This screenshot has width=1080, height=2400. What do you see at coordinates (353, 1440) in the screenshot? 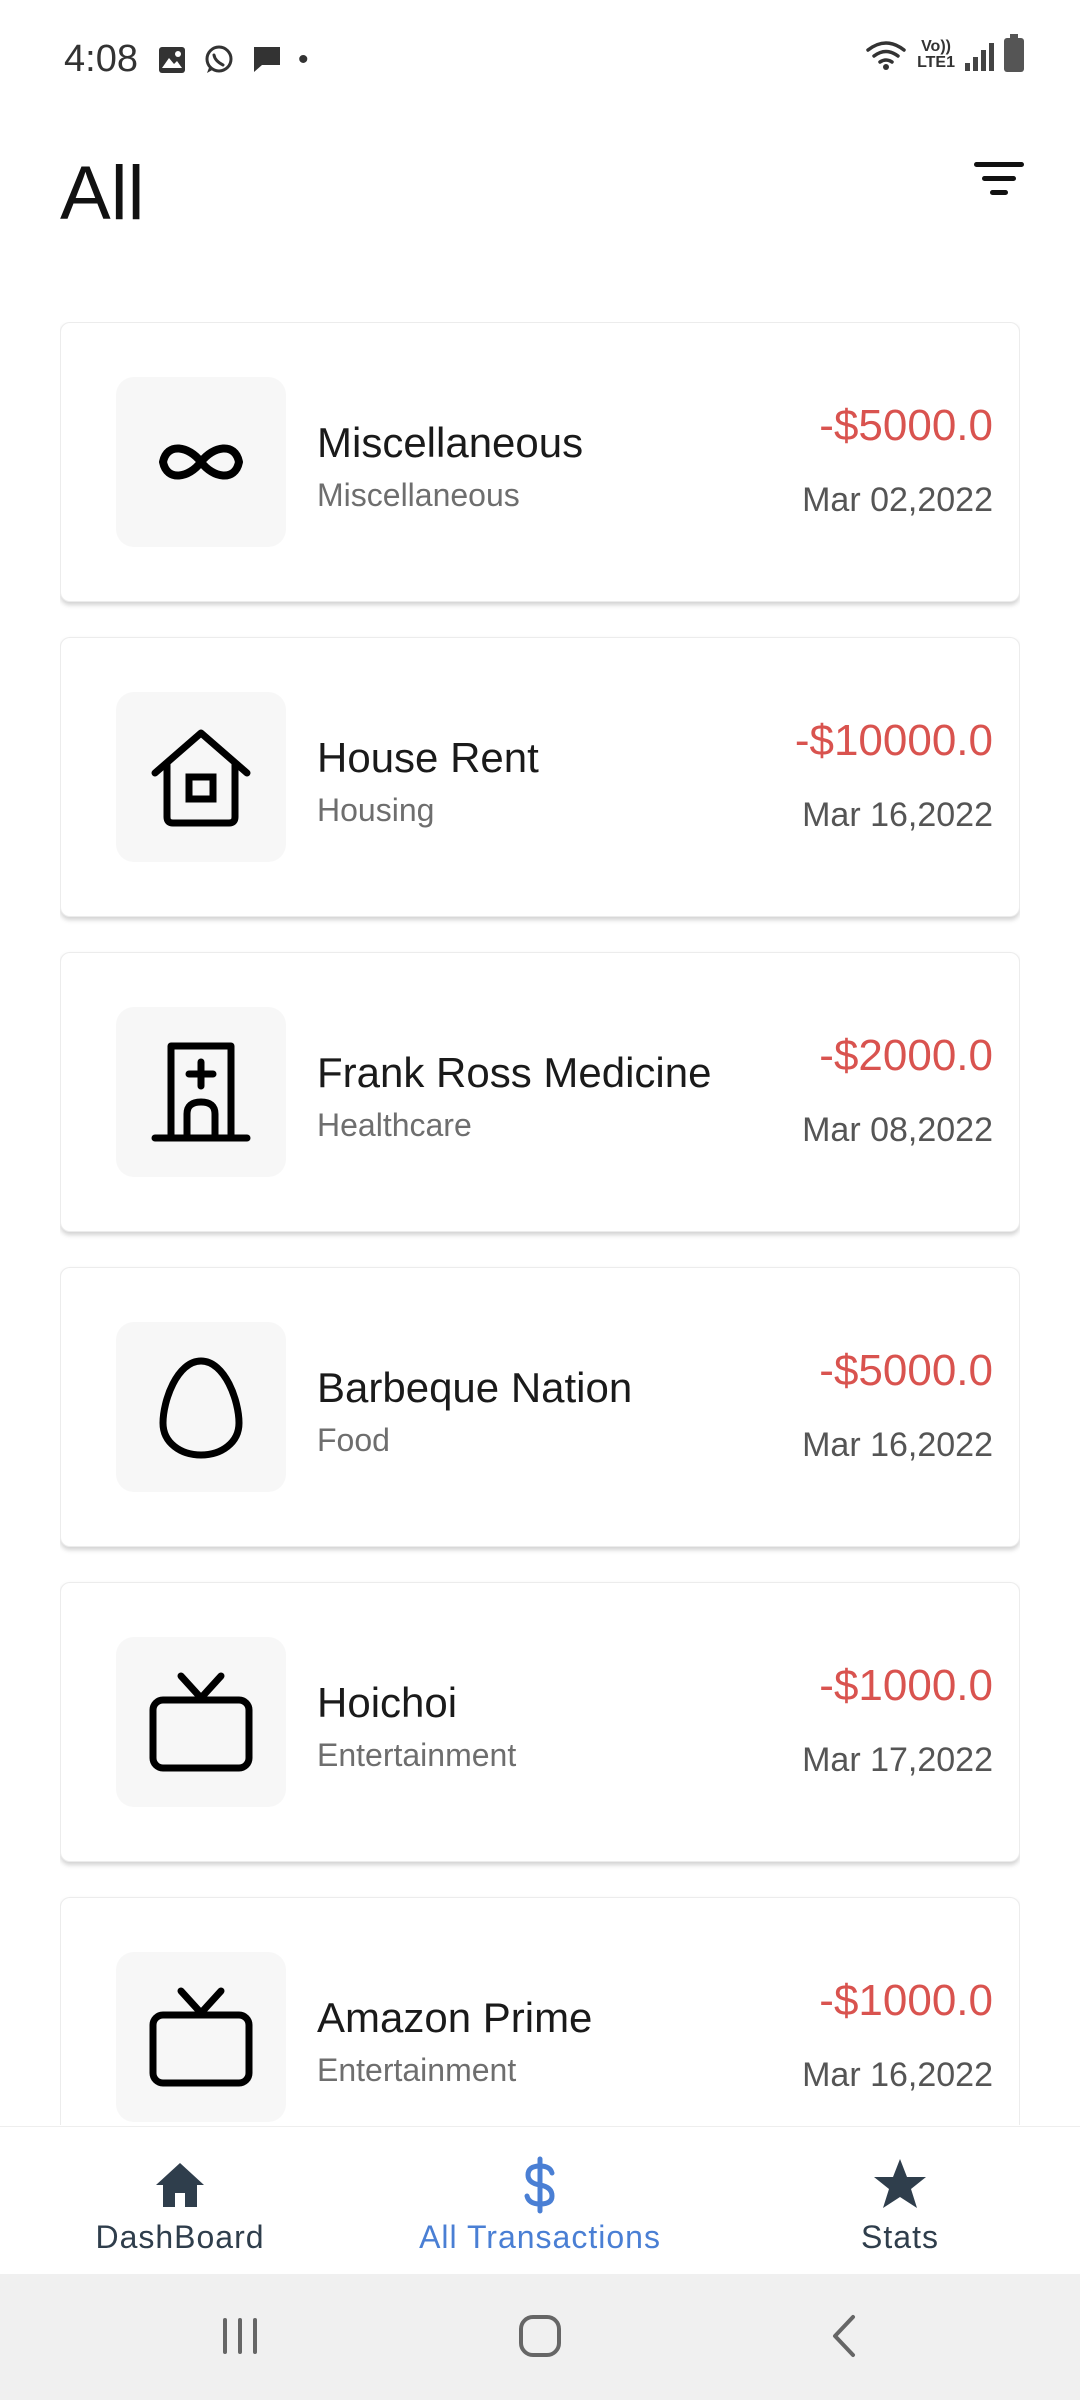
I see `transaction-category: Food` at bounding box center [353, 1440].